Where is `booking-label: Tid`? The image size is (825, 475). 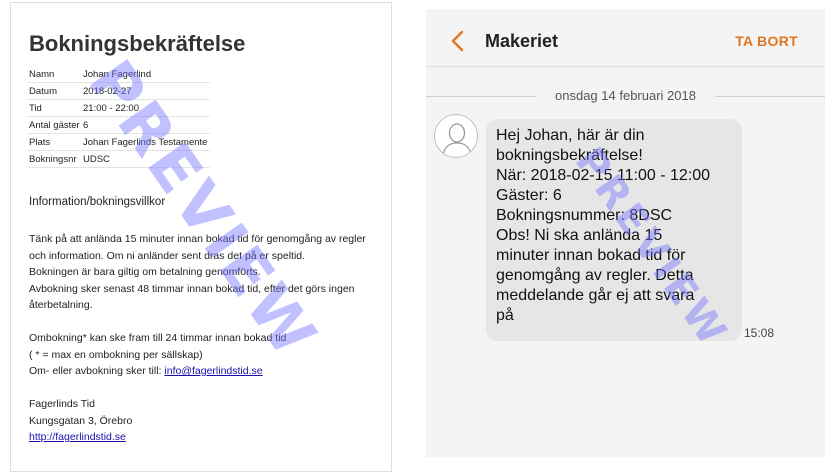
booking-label: Tid is located at coordinates (35, 108).